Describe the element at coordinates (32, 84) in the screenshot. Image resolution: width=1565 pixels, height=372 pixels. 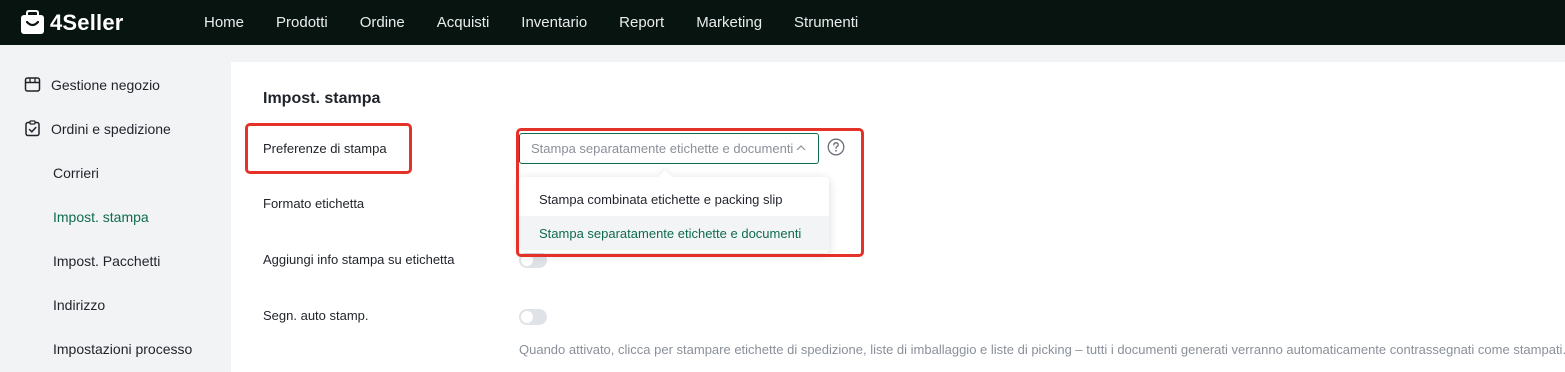
I see `store-icon` at that location.